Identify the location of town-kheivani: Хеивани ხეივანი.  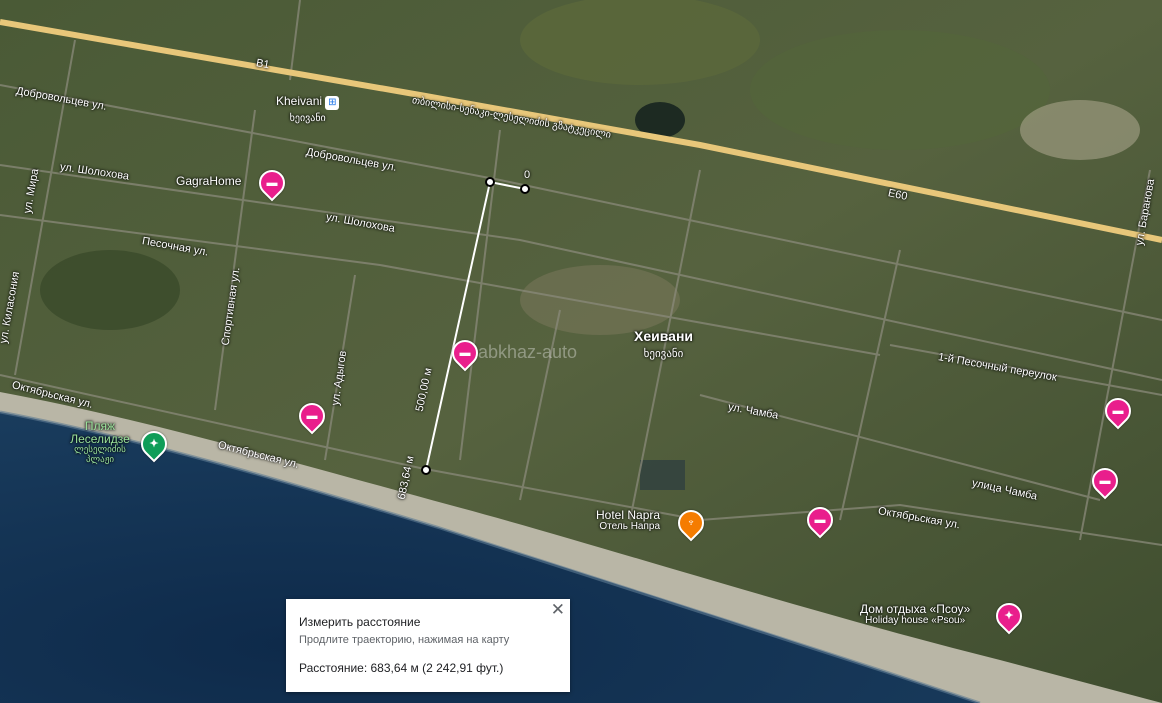
(663, 344).